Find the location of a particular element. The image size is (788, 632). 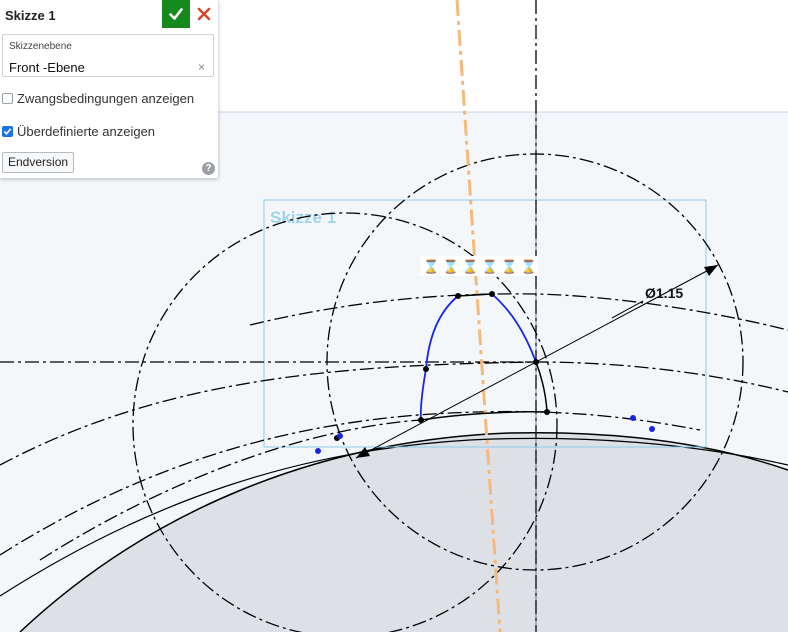

dimension-value: Ø1.15 is located at coordinates (664, 293).